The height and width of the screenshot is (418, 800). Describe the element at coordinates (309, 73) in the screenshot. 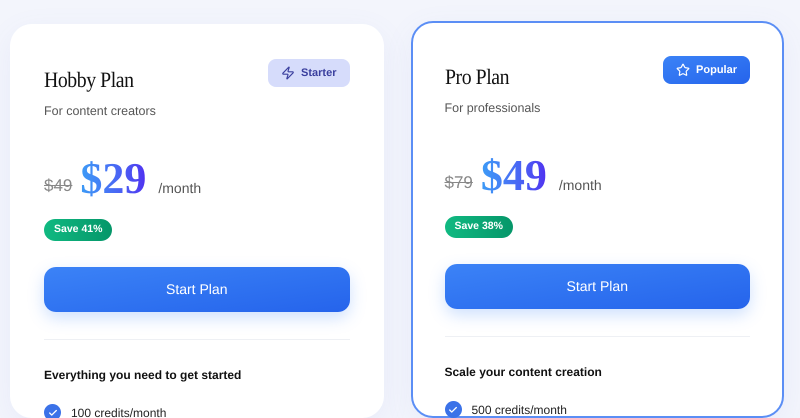

I see `starter-badge: Starter` at that location.